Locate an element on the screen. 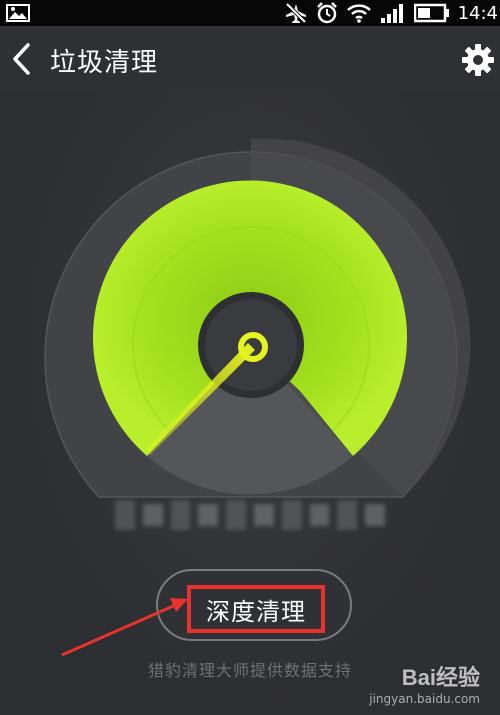  baidu-url: jingyan.baidu.com is located at coordinates (424, 699).